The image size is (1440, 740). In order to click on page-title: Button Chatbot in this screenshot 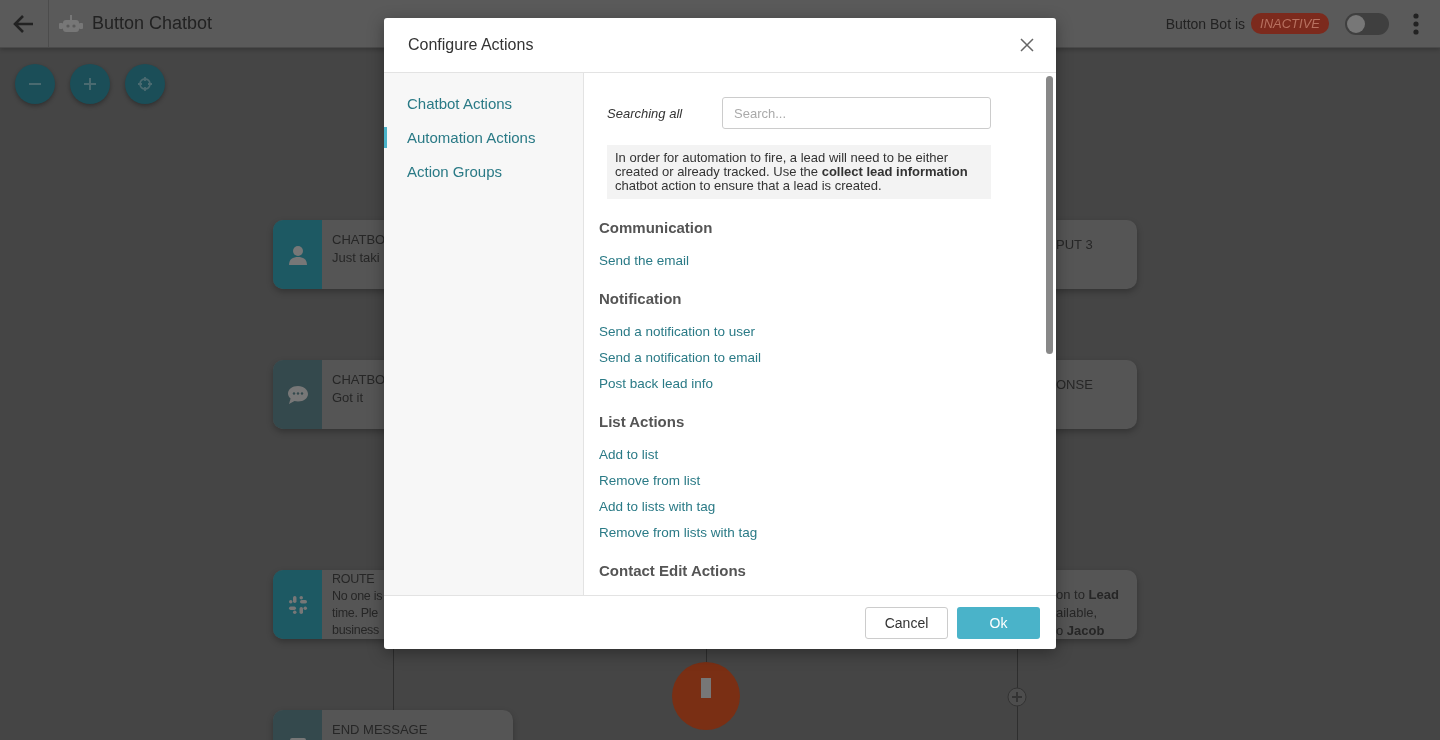, I will do `click(152, 23)`.